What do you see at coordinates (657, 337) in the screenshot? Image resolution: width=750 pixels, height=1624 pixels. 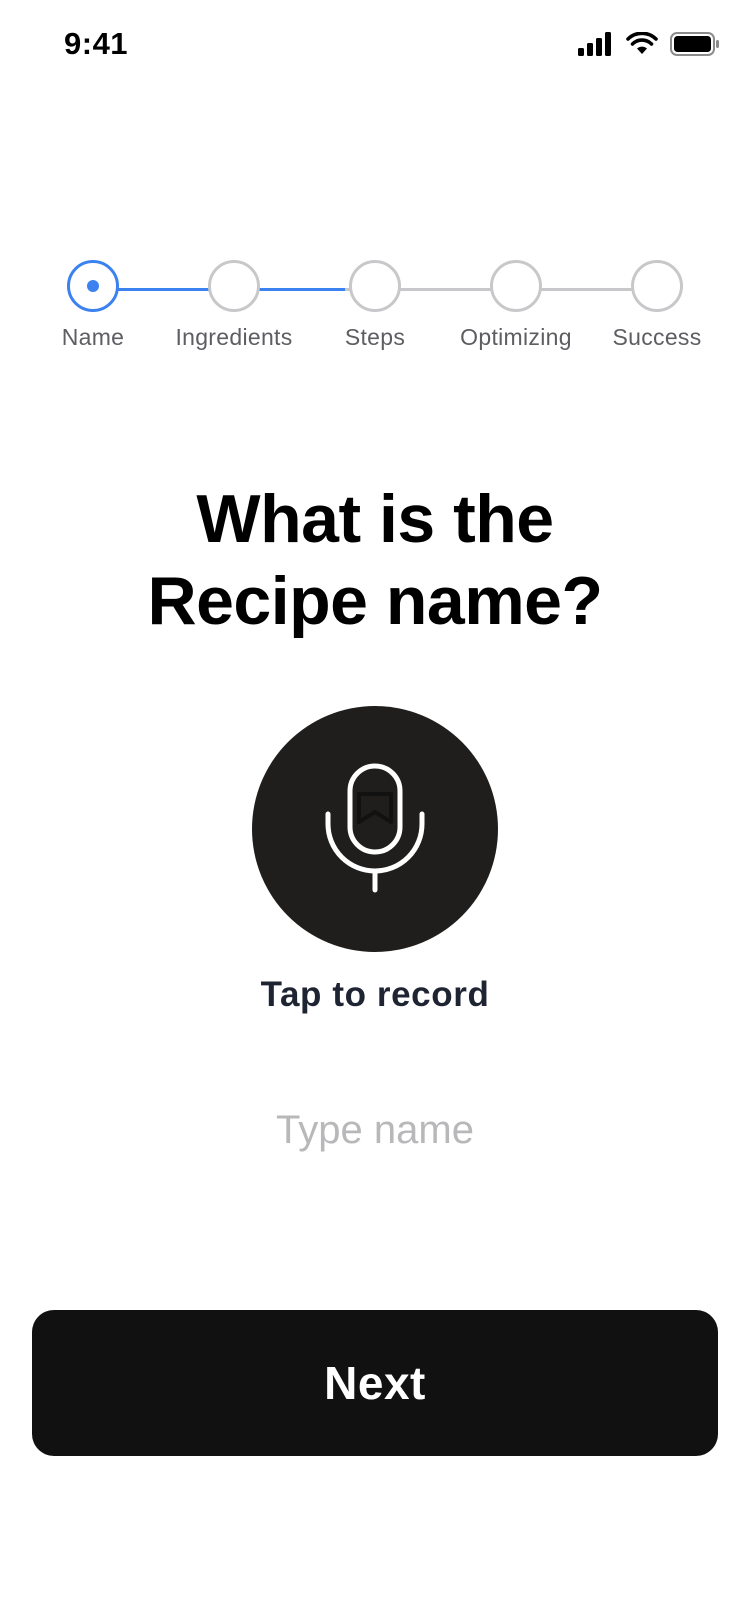 I see `step-label: Success` at bounding box center [657, 337].